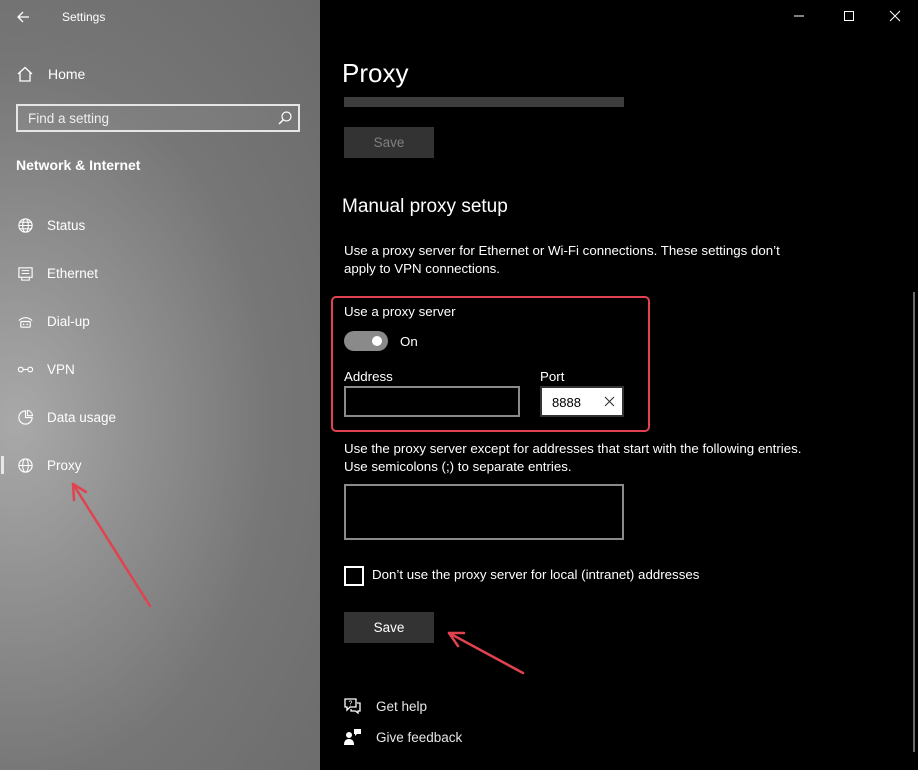 The height and width of the screenshot is (770, 918). Describe the element at coordinates (425, 206) in the screenshot. I see `manual-proxy-heading: Manual proxy setup` at that location.